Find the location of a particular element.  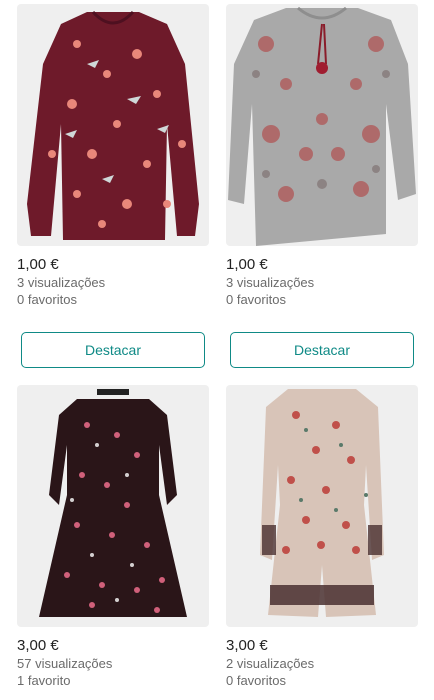

listing-favorites: 1 favorito is located at coordinates (44, 680).